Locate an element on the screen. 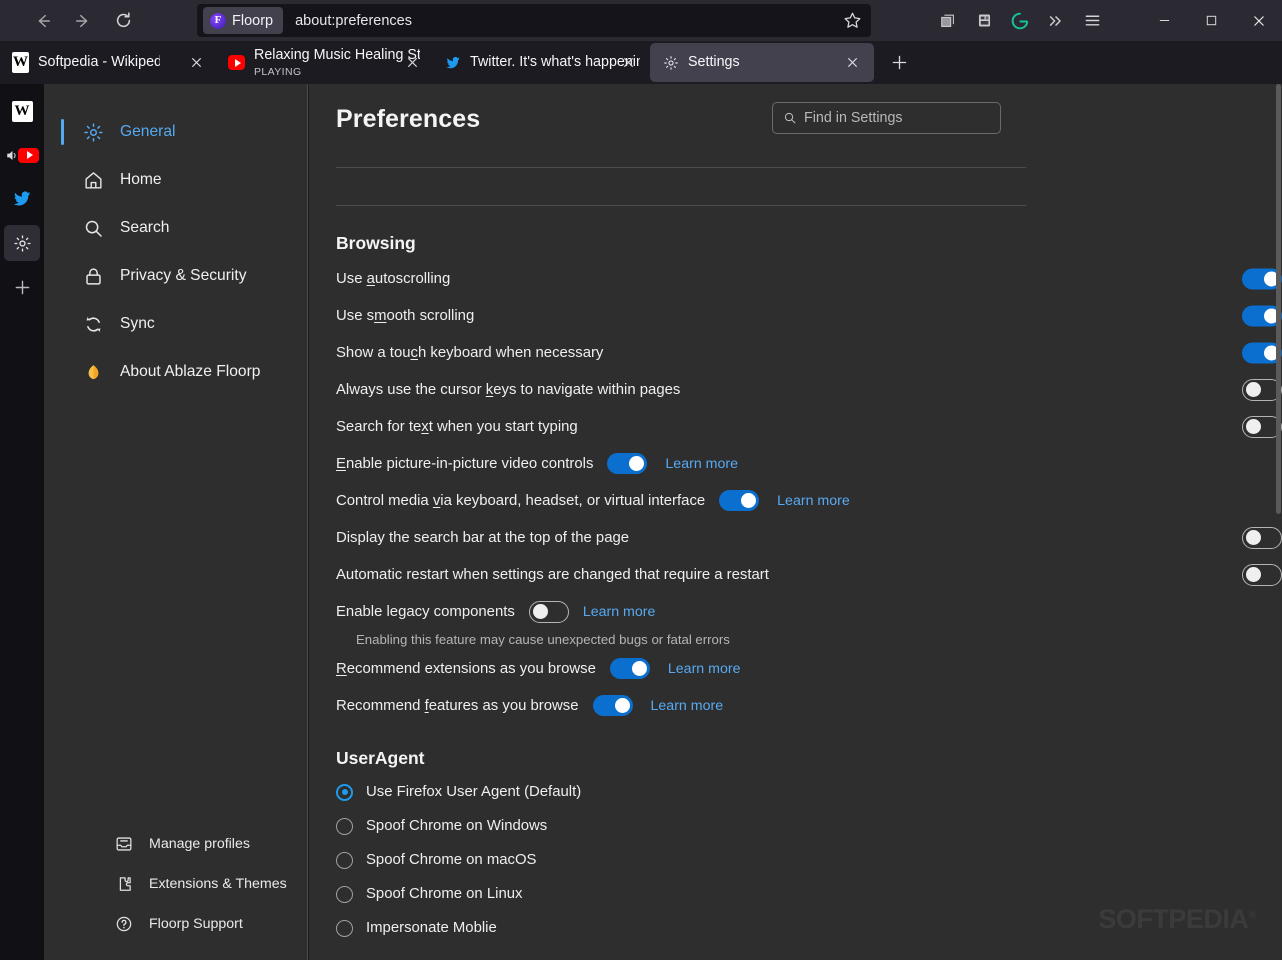 Image resolution: width=1282 pixels, height=960 pixels. reload-button is located at coordinates (123, 21).